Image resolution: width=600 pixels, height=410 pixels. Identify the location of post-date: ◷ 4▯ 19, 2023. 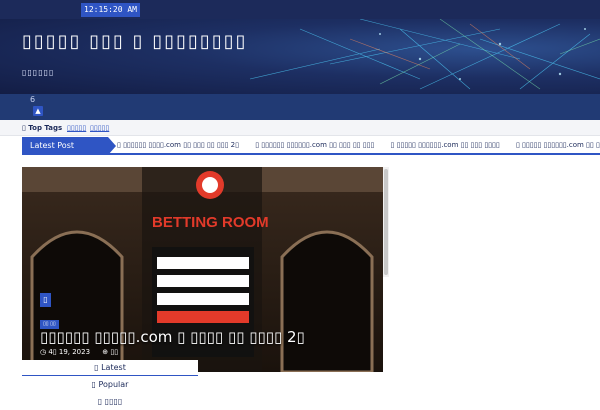
(65, 352).